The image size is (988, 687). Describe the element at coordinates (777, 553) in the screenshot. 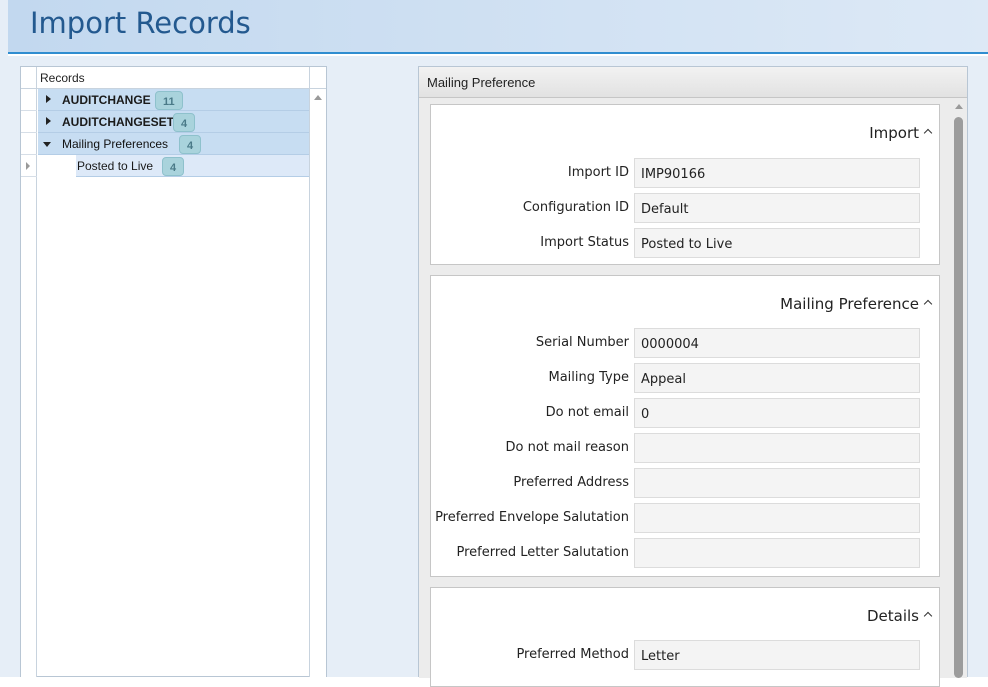

I see `preferred-letter-salutation-field` at that location.